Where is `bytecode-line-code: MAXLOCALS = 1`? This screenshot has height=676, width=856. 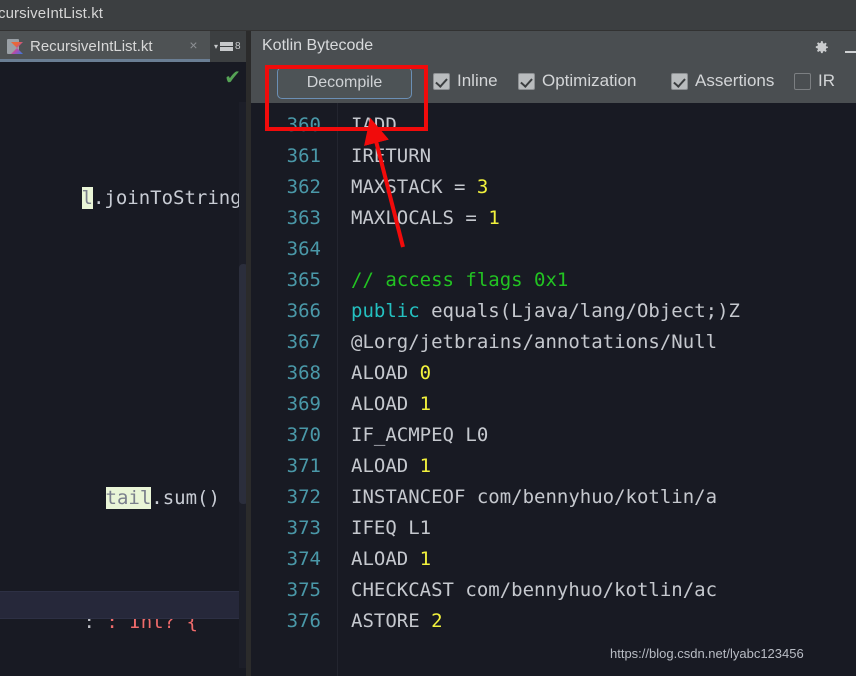
bytecode-line-code: MAXLOCALS = 1 is located at coordinates (425, 218).